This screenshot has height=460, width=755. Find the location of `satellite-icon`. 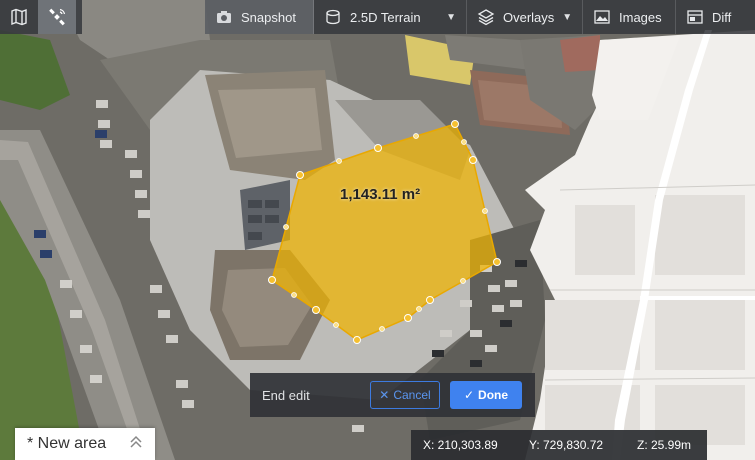

satellite-icon is located at coordinates (57, 17).